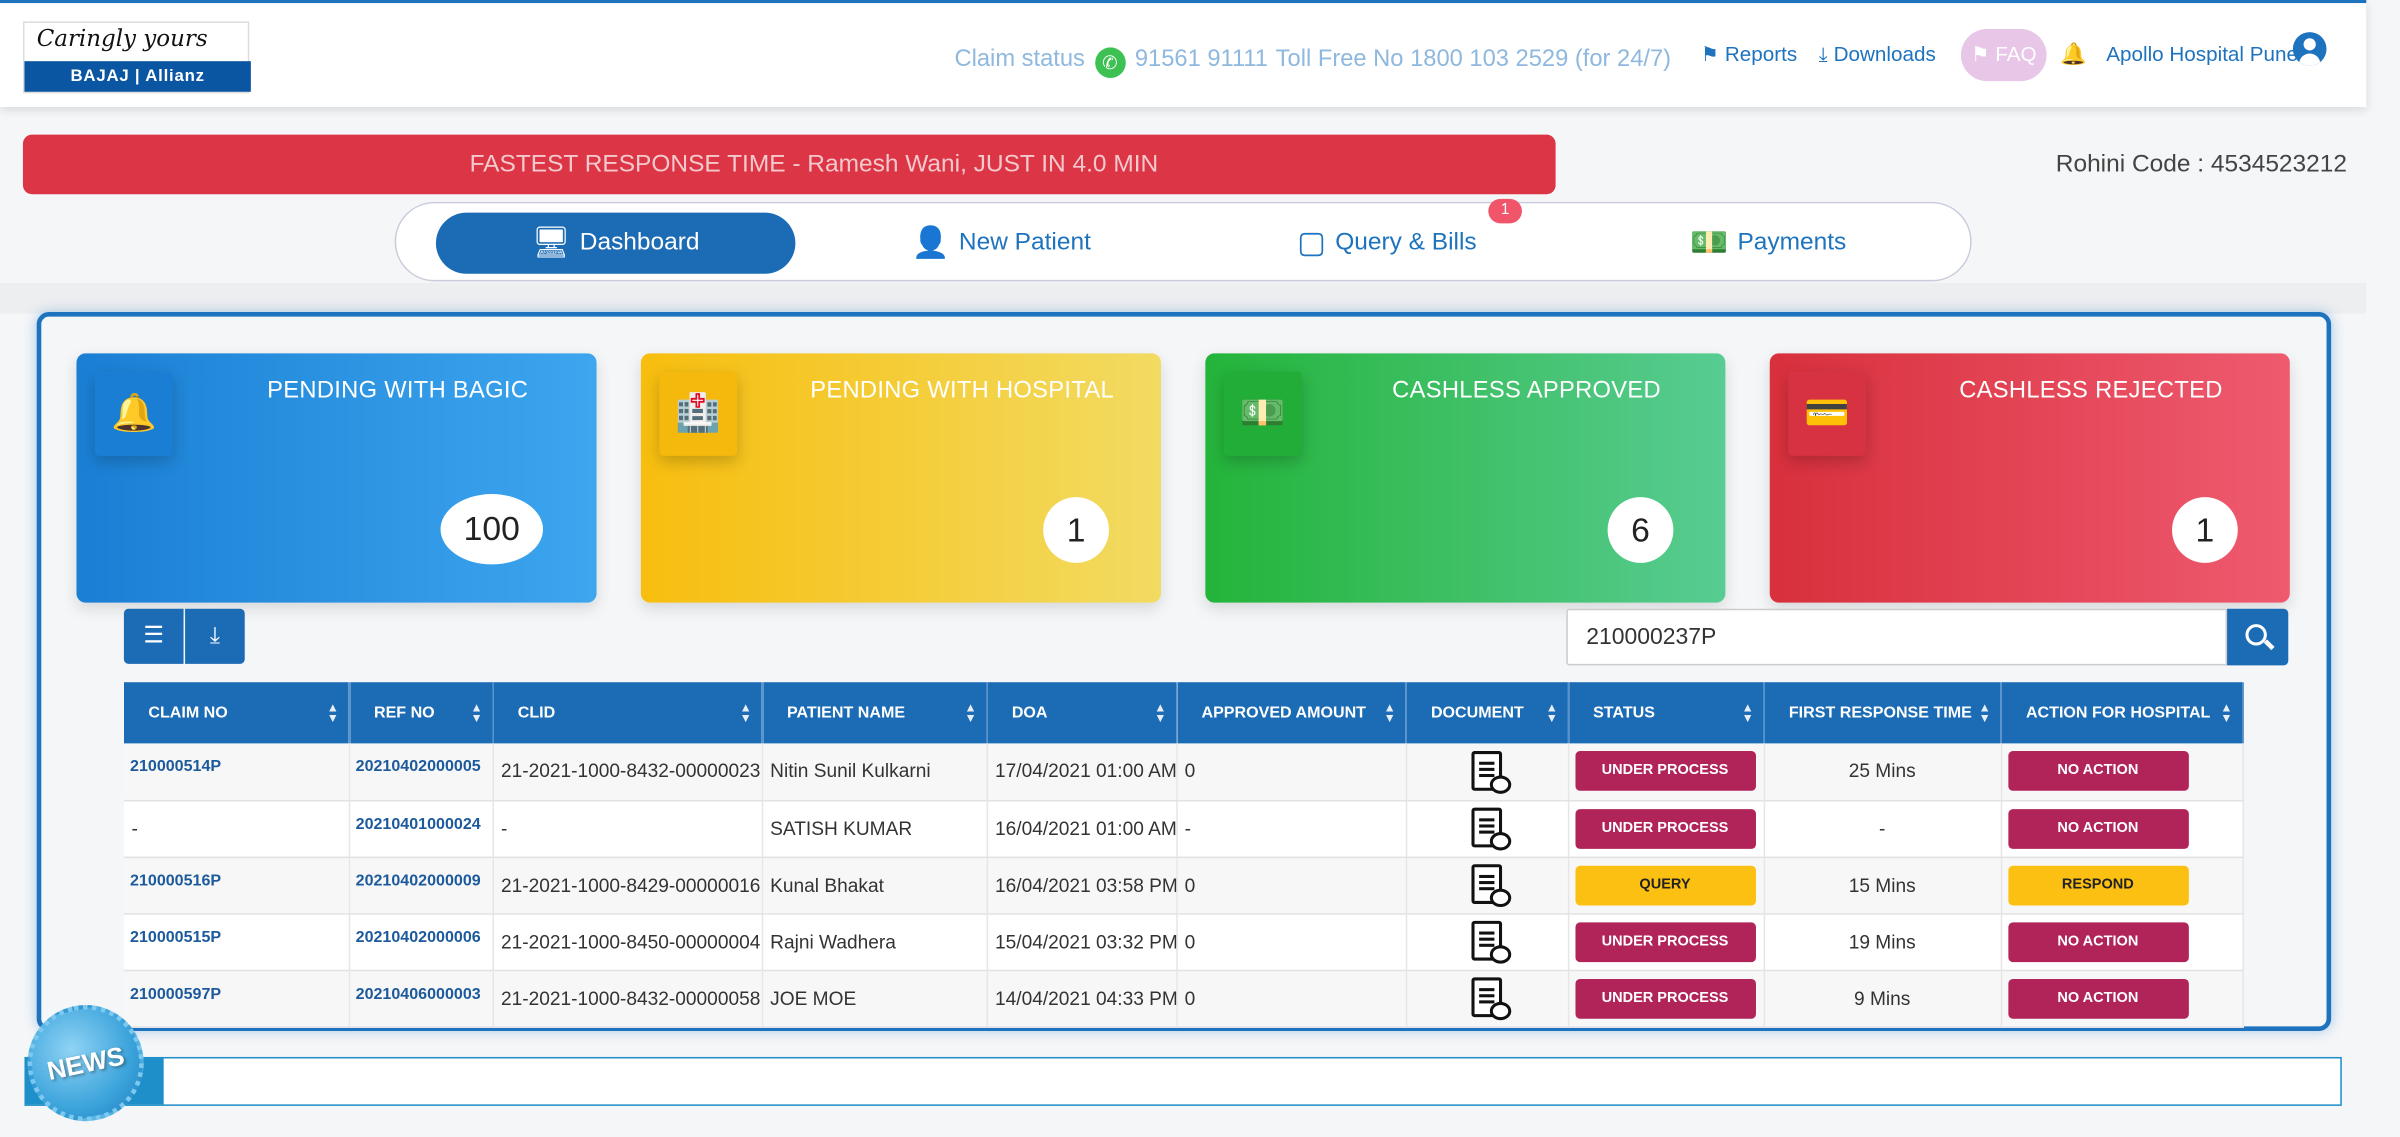 The image size is (2400, 1137). I want to click on bajaj-allianz-logo: Caringly yours BAJAJ | Allianz, so click(136, 57).